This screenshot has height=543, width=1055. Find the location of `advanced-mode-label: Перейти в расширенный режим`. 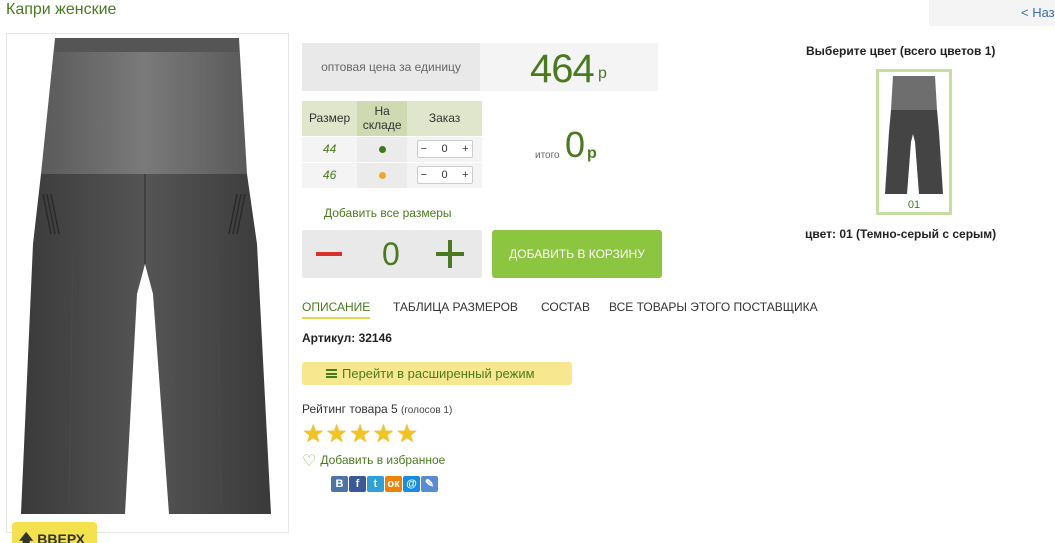

advanced-mode-label: Перейти в расширенный режим is located at coordinates (438, 373).